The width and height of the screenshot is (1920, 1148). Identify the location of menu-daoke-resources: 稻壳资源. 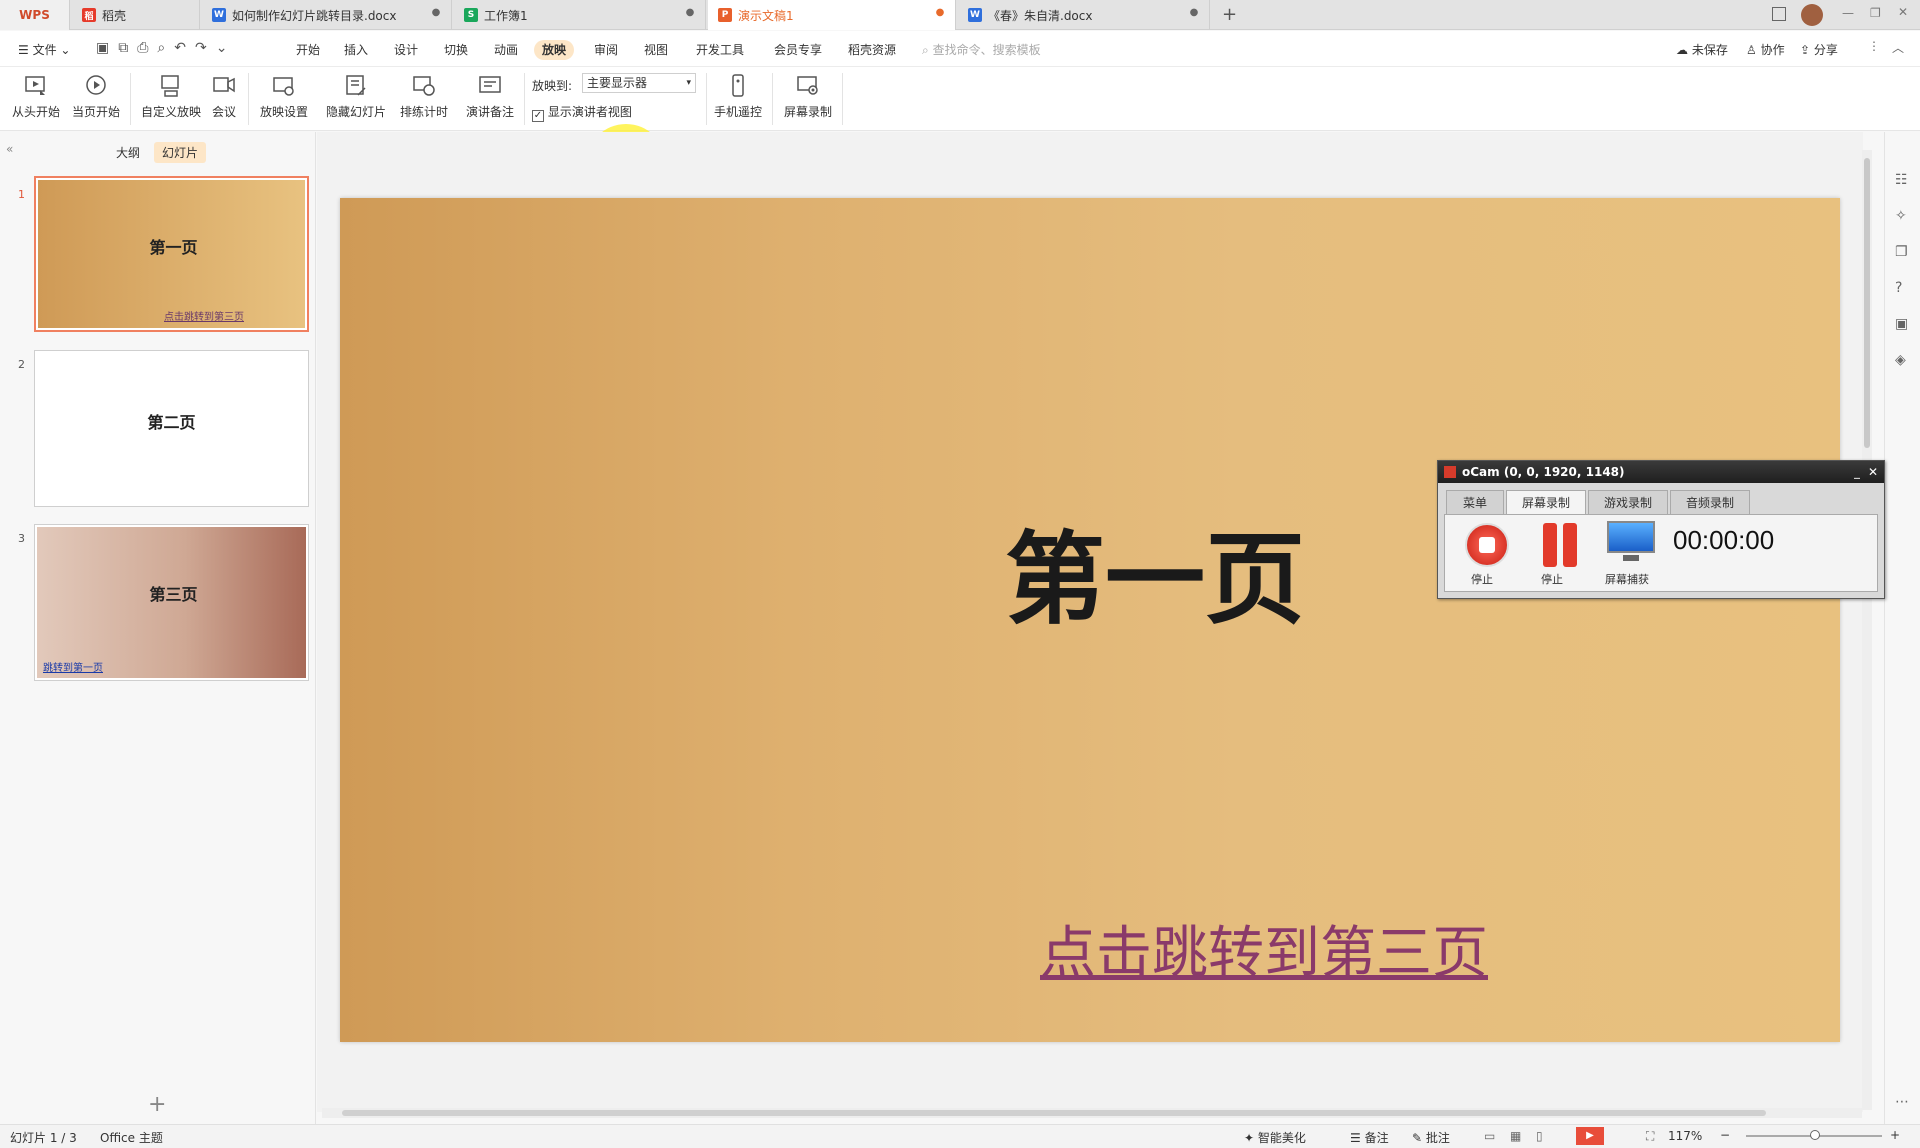
(872, 50).